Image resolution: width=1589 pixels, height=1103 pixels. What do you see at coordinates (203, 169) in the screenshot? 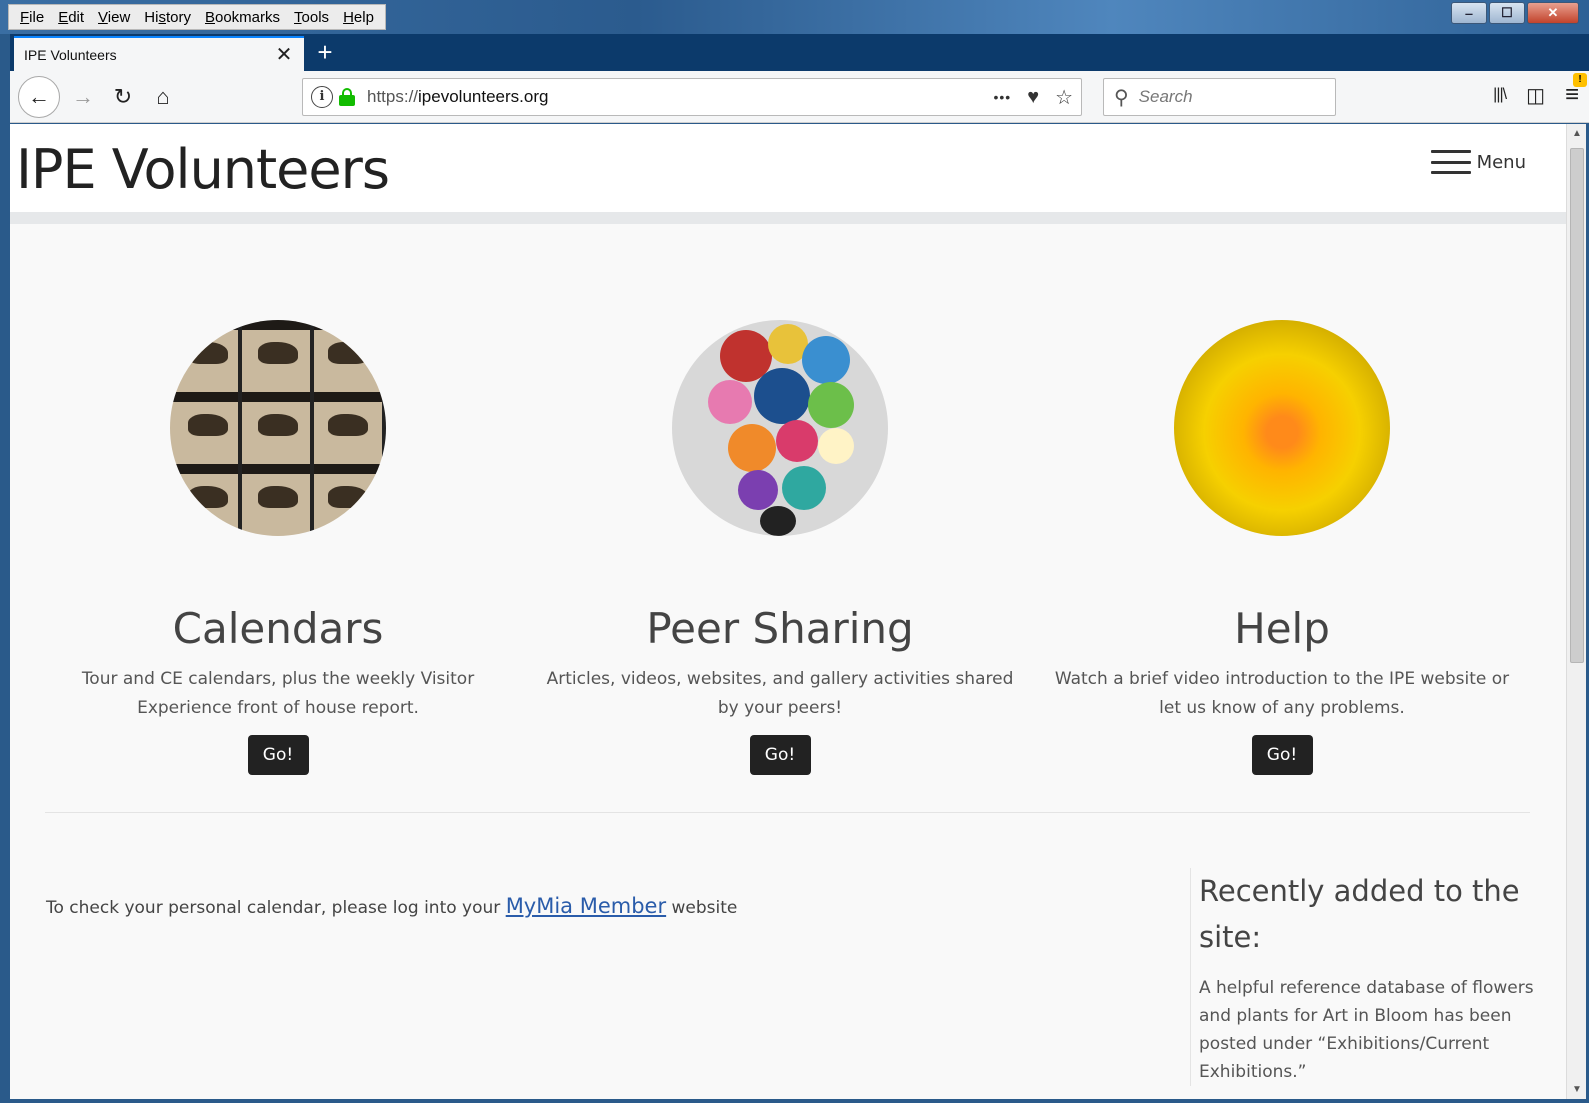
I see `site-title: IPE Volunteers` at bounding box center [203, 169].